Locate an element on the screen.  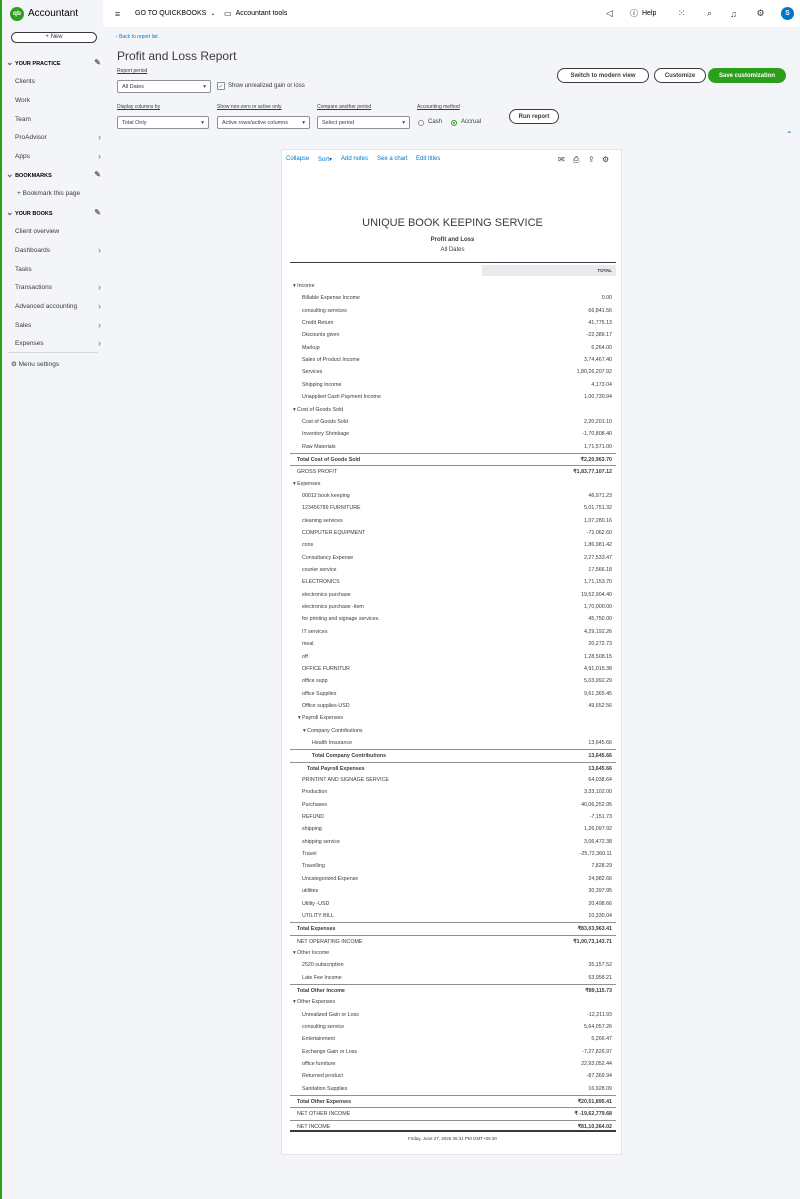
sidebar-item-client-overview: Client overview is located at coordinates (58, 231).